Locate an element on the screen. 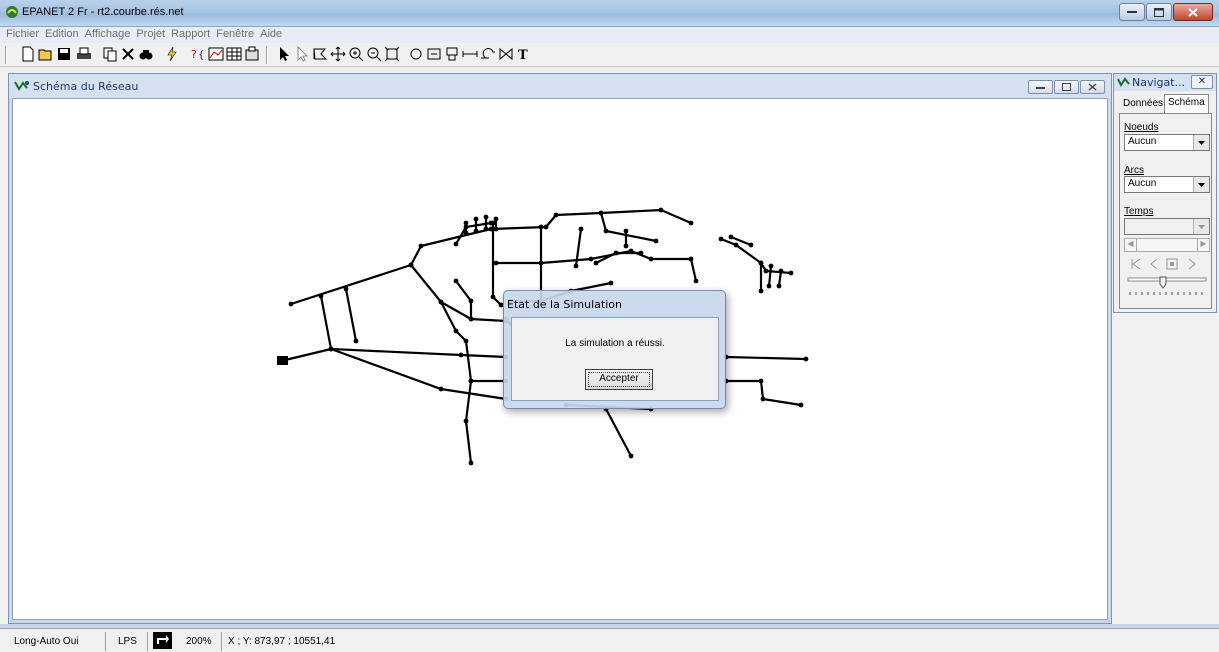 This screenshot has width=1219, height=652. delete-icon is located at coordinates (128, 54).